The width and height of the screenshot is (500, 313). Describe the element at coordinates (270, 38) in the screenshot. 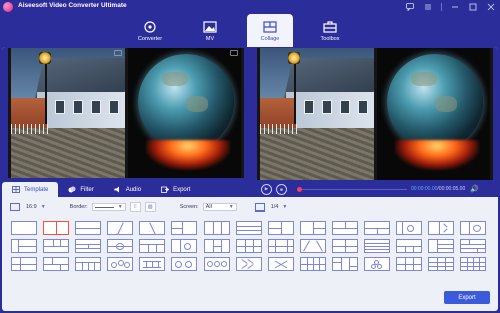

I see `tab-label: Collage` at that location.